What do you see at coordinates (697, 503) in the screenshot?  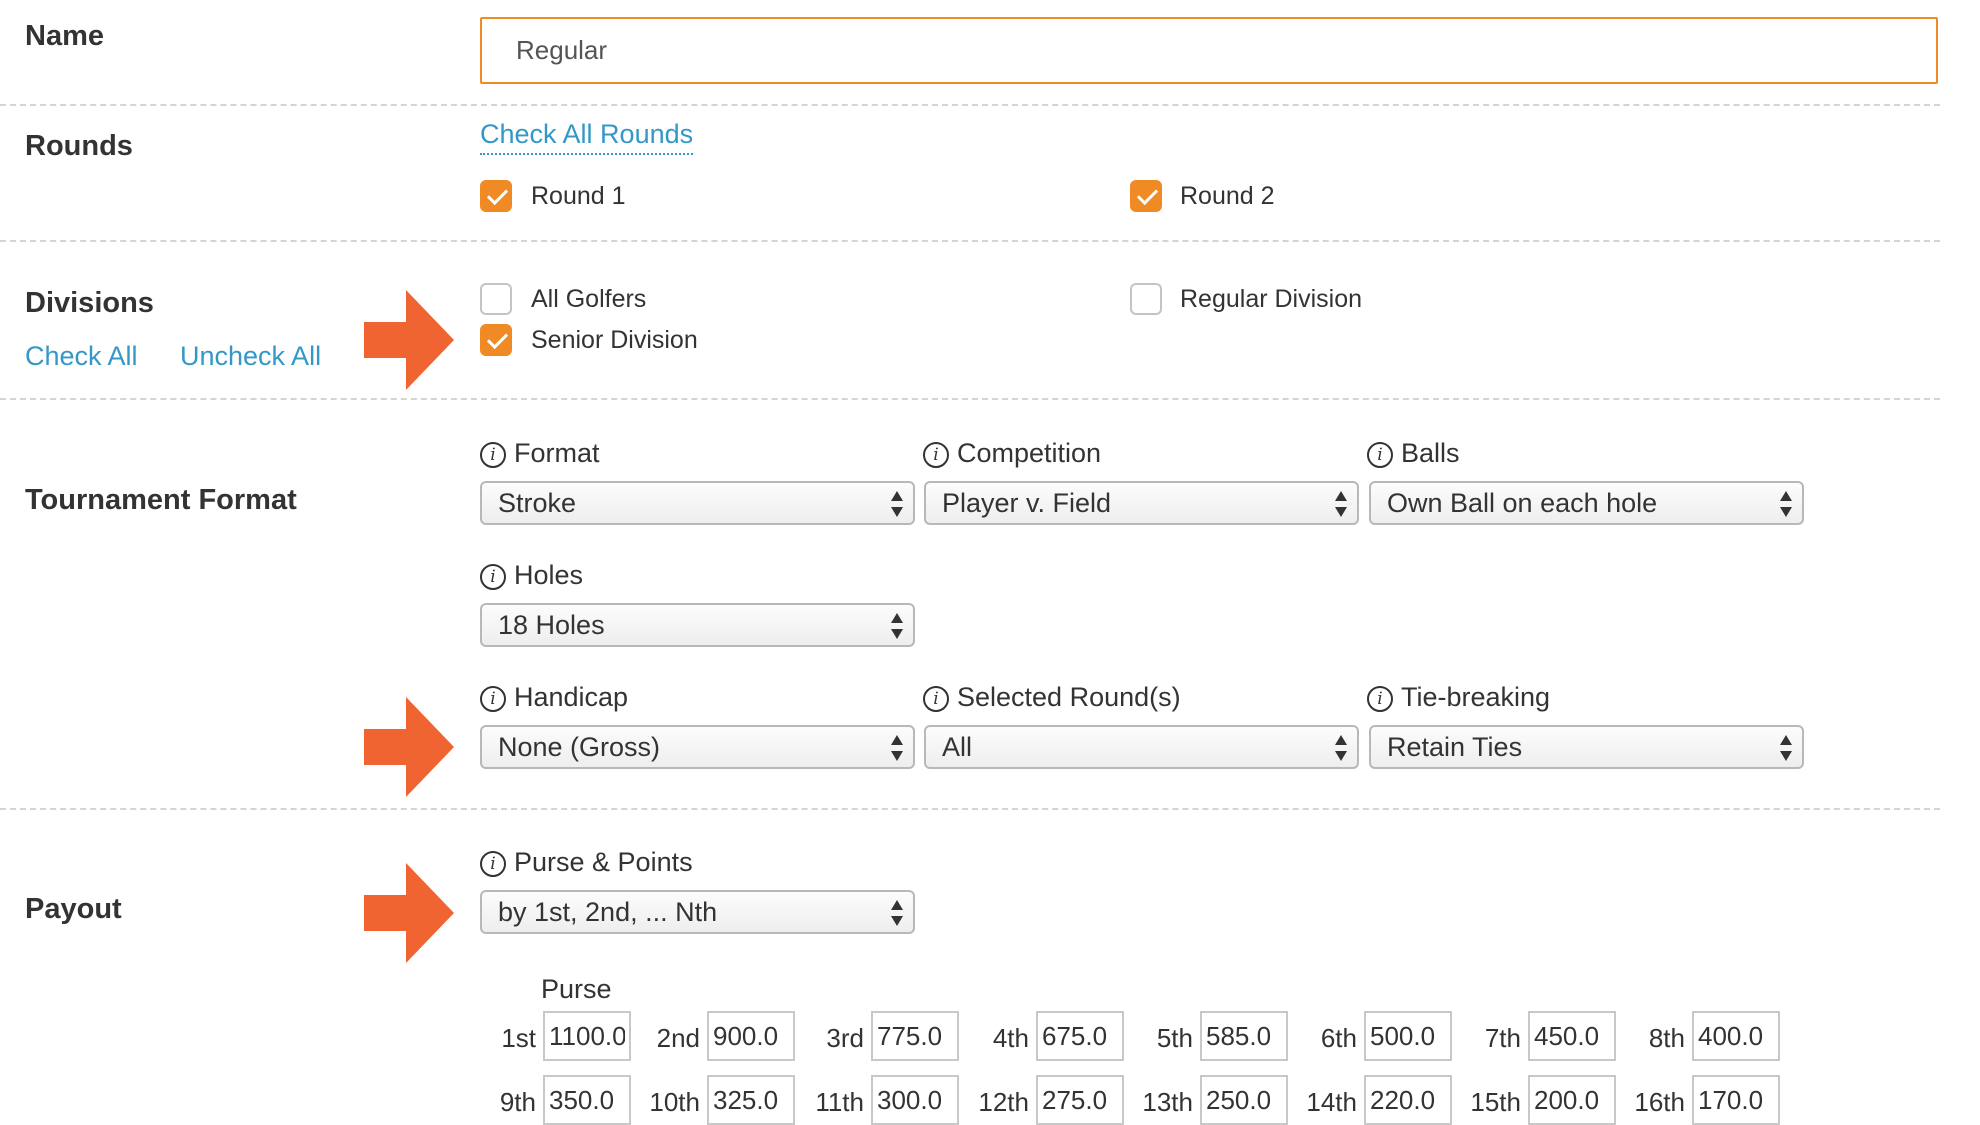 I see `format-select: Stroke` at bounding box center [697, 503].